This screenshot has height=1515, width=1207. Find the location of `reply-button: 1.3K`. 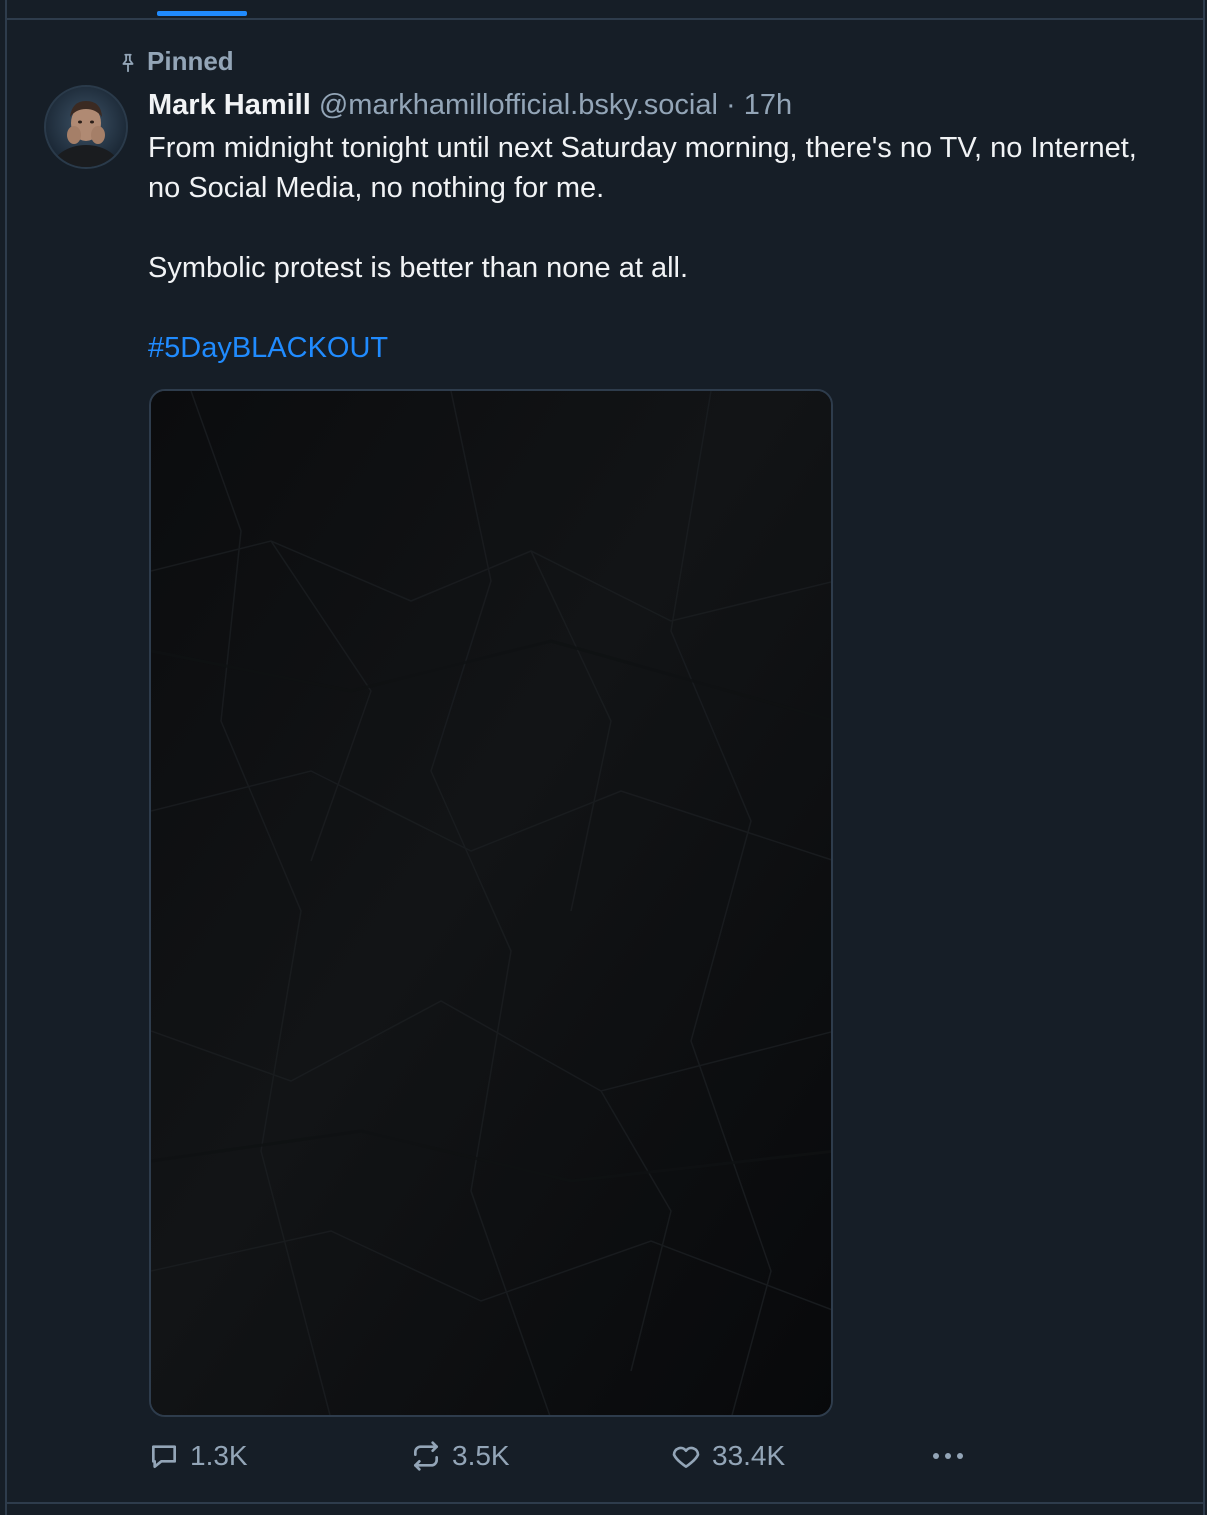

reply-button: 1.3K is located at coordinates (198, 1456).